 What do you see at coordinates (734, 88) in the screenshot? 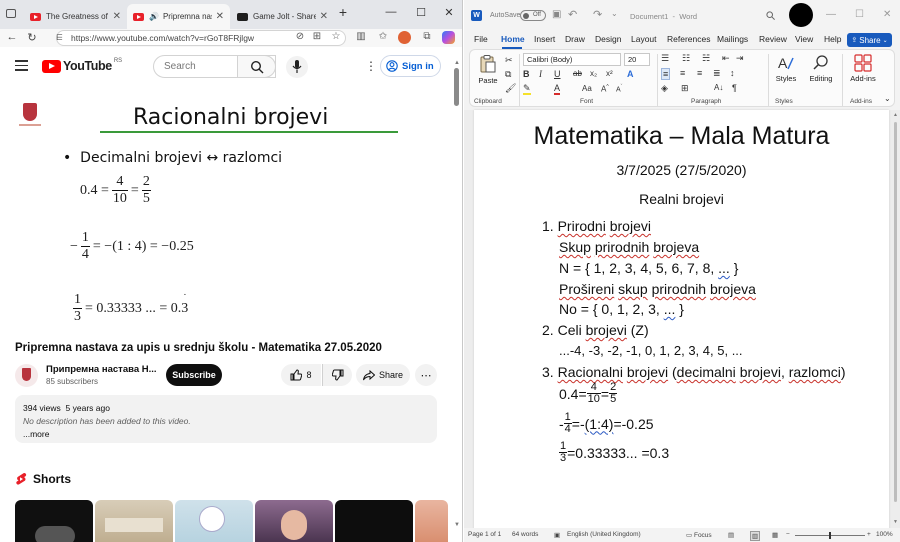
I see `show-marks-icon: ¶` at bounding box center [734, 88].